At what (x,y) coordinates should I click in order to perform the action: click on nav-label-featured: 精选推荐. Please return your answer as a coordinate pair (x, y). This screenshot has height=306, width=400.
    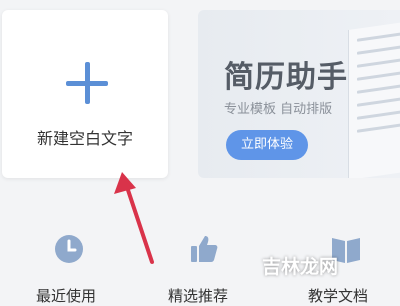
    Looking at the image, I should click on (198, 296).